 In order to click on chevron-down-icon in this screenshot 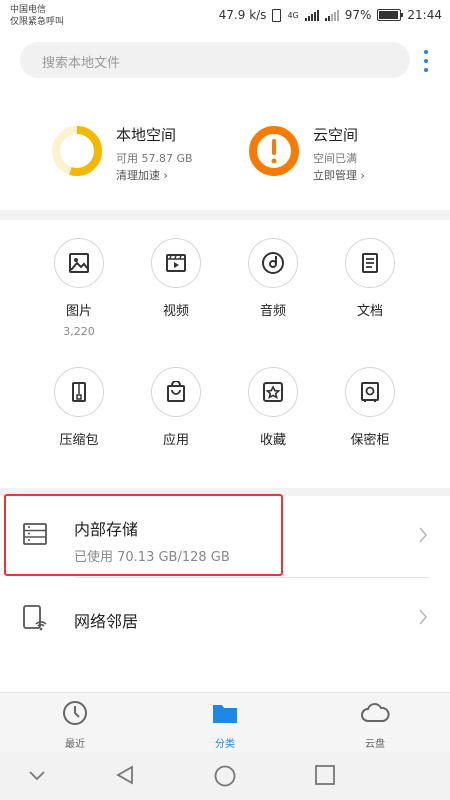, I will do `click(37, 776)`.